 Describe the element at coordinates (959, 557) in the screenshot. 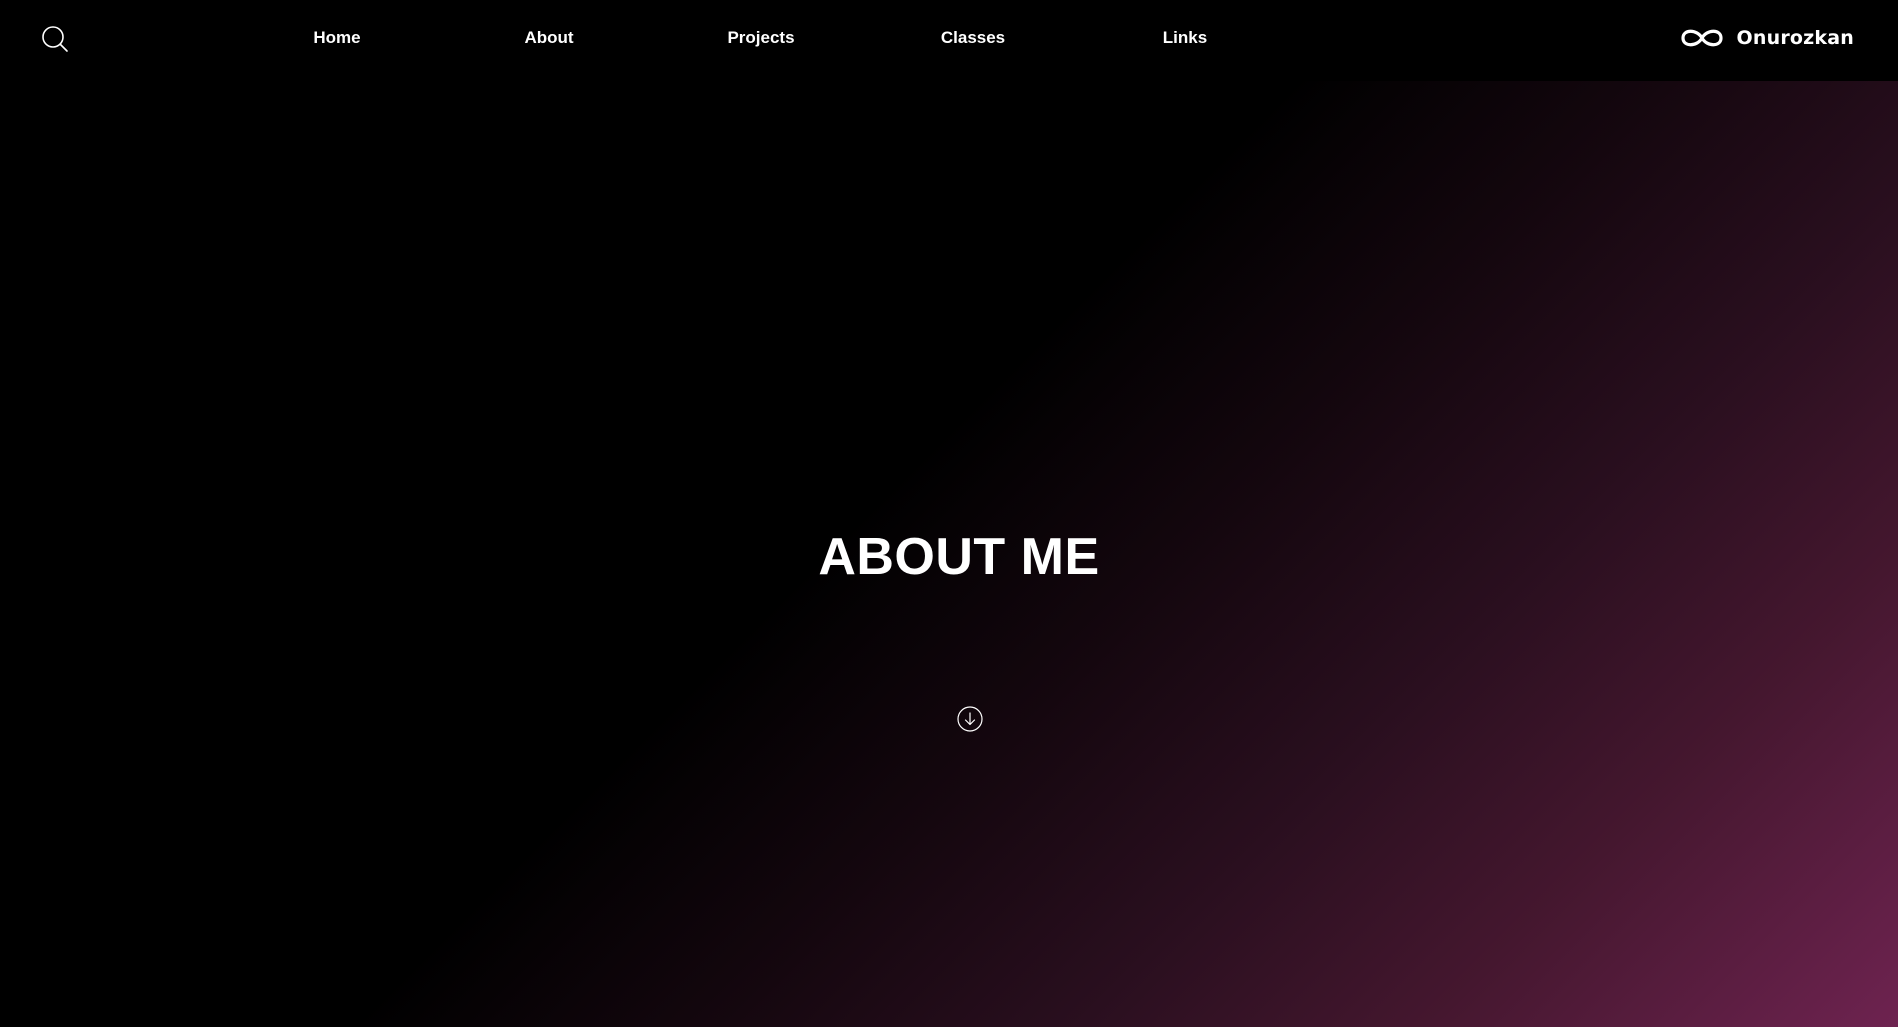

I see `page-title: ABOUT ME` at that location.